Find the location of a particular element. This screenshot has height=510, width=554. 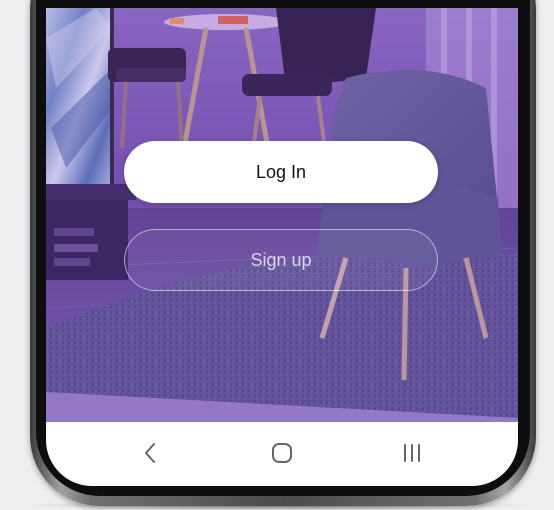

signup-button: Sign up is located at coordinates (281, 260).